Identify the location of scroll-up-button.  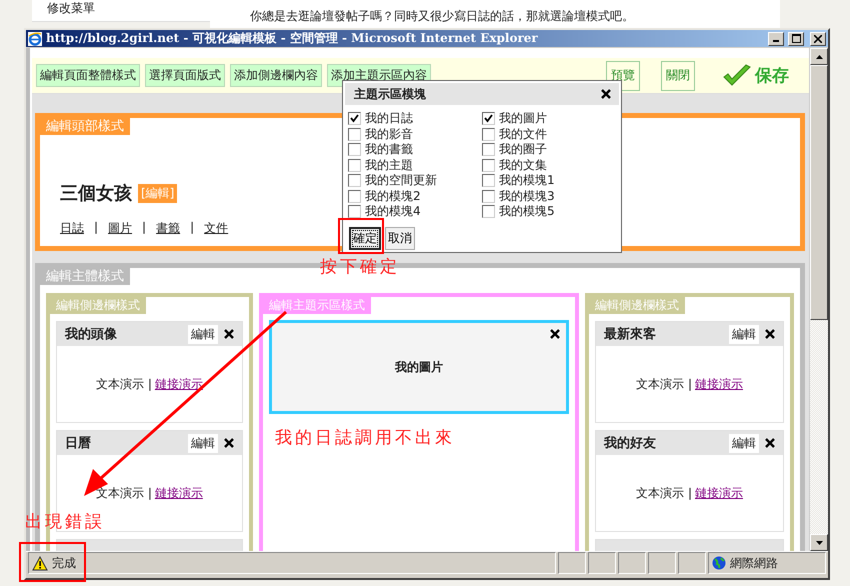
(819, 56).